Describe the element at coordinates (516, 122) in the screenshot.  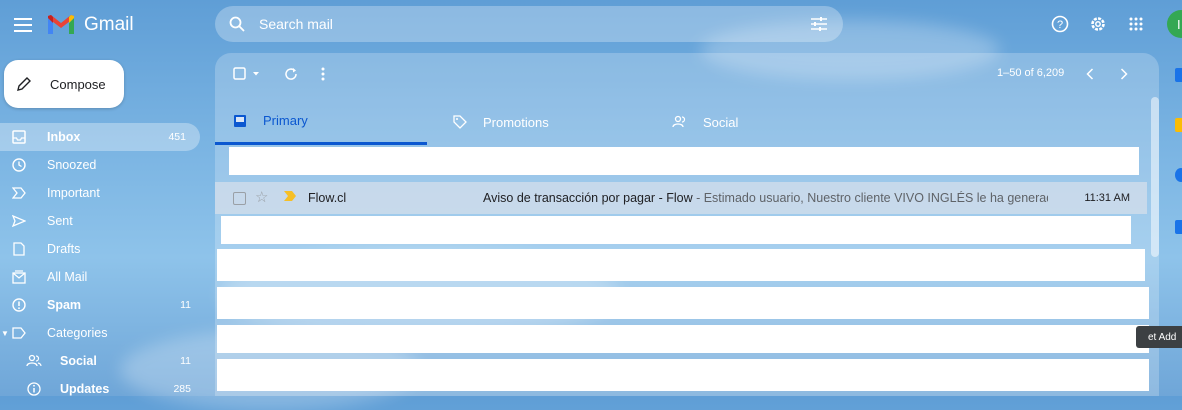
I see `tab-label: Promotions` at that location.